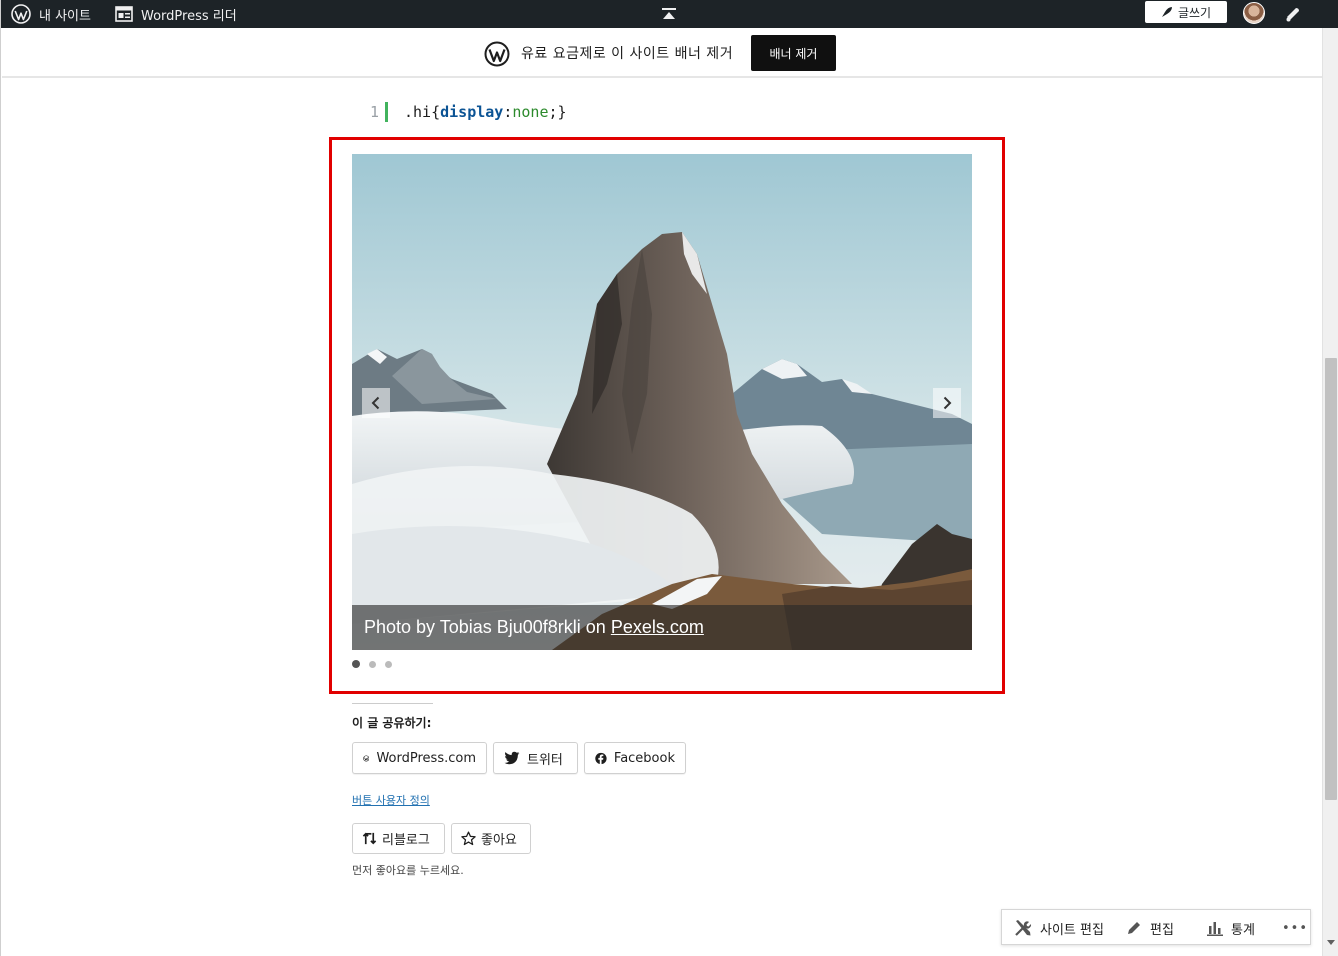  Describe the element at coordinates (408, 870) in the screenshot. I see `like-note: 먼저 좋아요를 누르세요.` at that location.